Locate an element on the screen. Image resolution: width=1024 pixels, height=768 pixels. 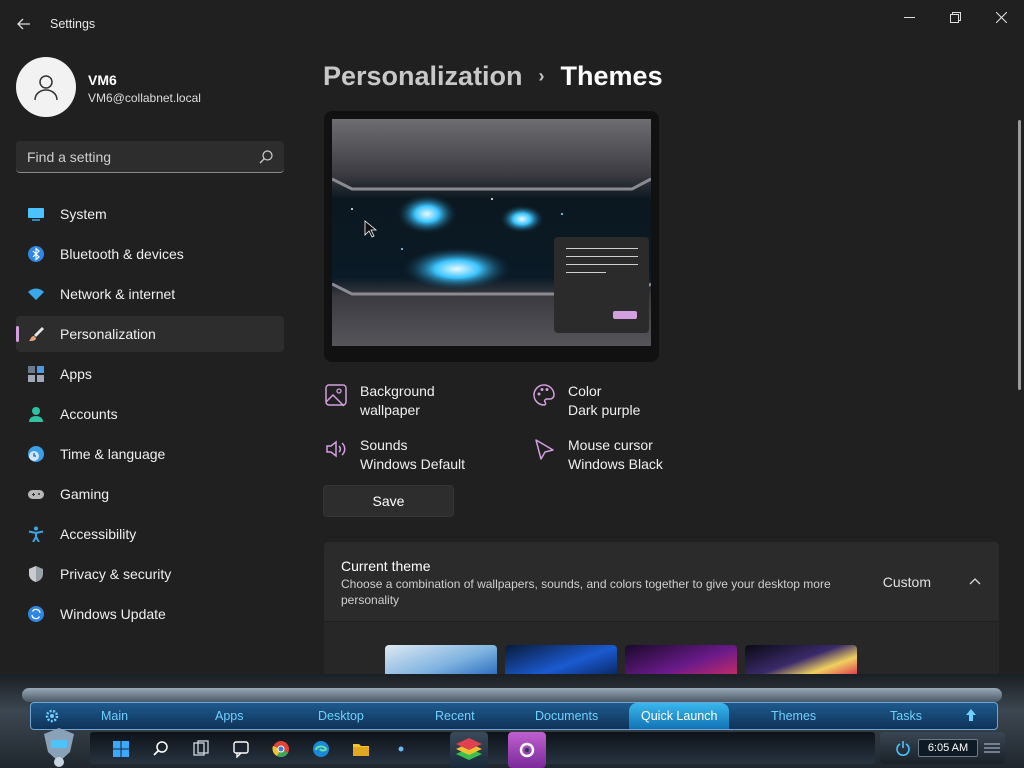
image-icon is located at coordinates (336, 395).